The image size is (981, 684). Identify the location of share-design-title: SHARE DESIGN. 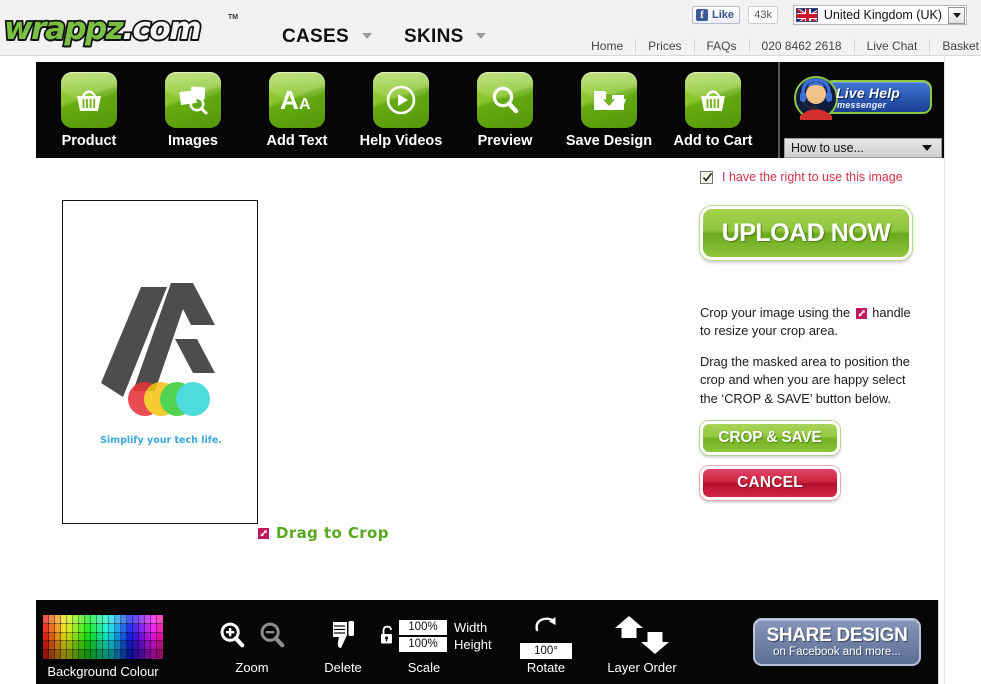
(837, 635).